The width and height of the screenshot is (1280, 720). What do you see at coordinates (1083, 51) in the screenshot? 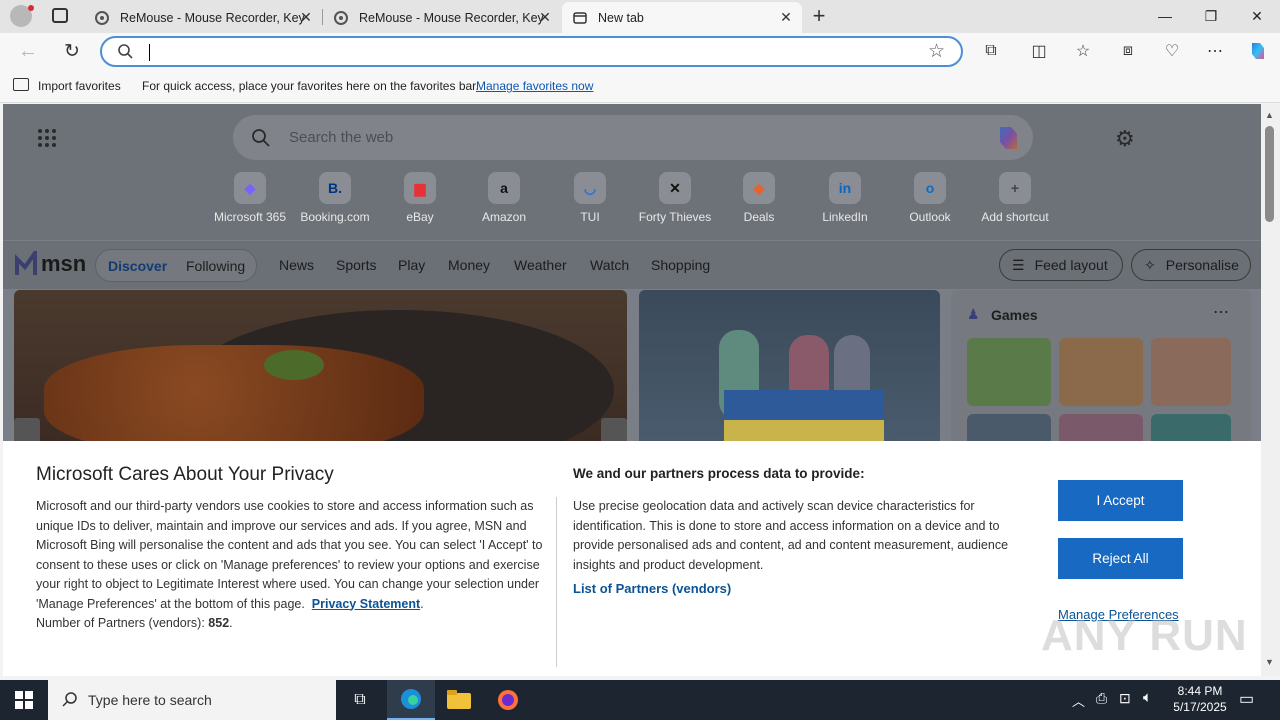
I see `favorites-icon: ☆` at bounding box center [1083, 51].